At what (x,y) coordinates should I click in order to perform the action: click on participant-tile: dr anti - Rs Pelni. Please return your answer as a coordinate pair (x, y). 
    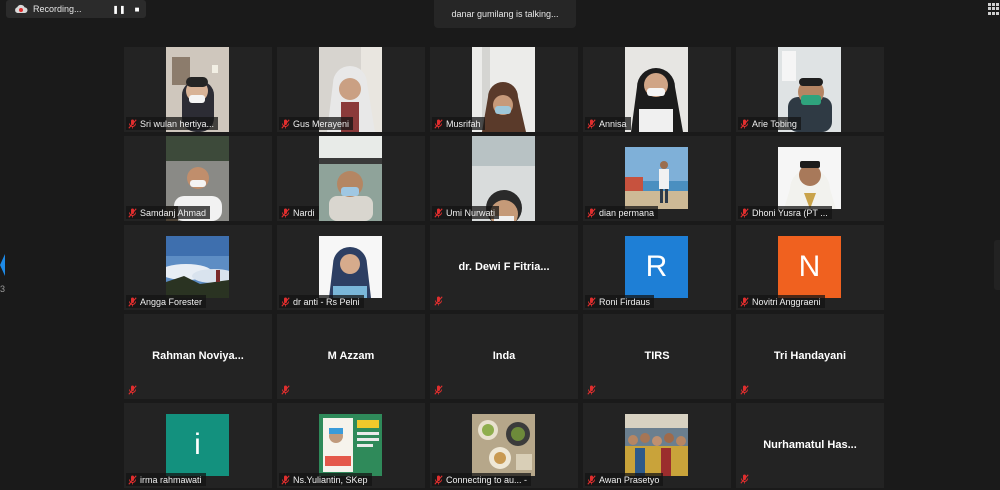
    Looking at the image, I should click on (351, 267).